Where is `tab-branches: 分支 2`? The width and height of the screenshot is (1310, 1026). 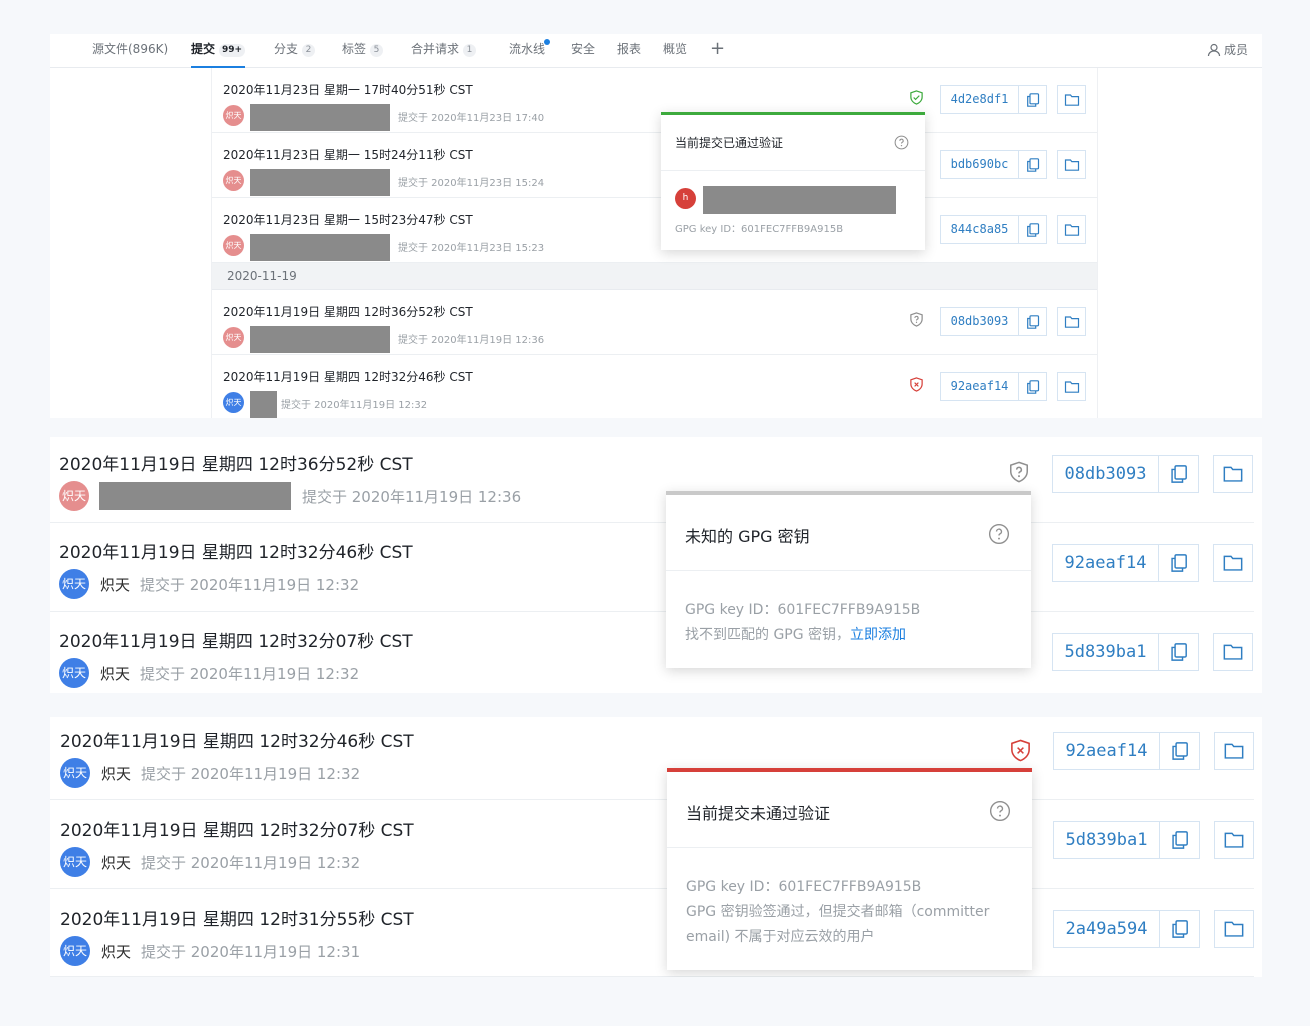
tab-branches: 分支 2 is located at coordinates (295, 51).